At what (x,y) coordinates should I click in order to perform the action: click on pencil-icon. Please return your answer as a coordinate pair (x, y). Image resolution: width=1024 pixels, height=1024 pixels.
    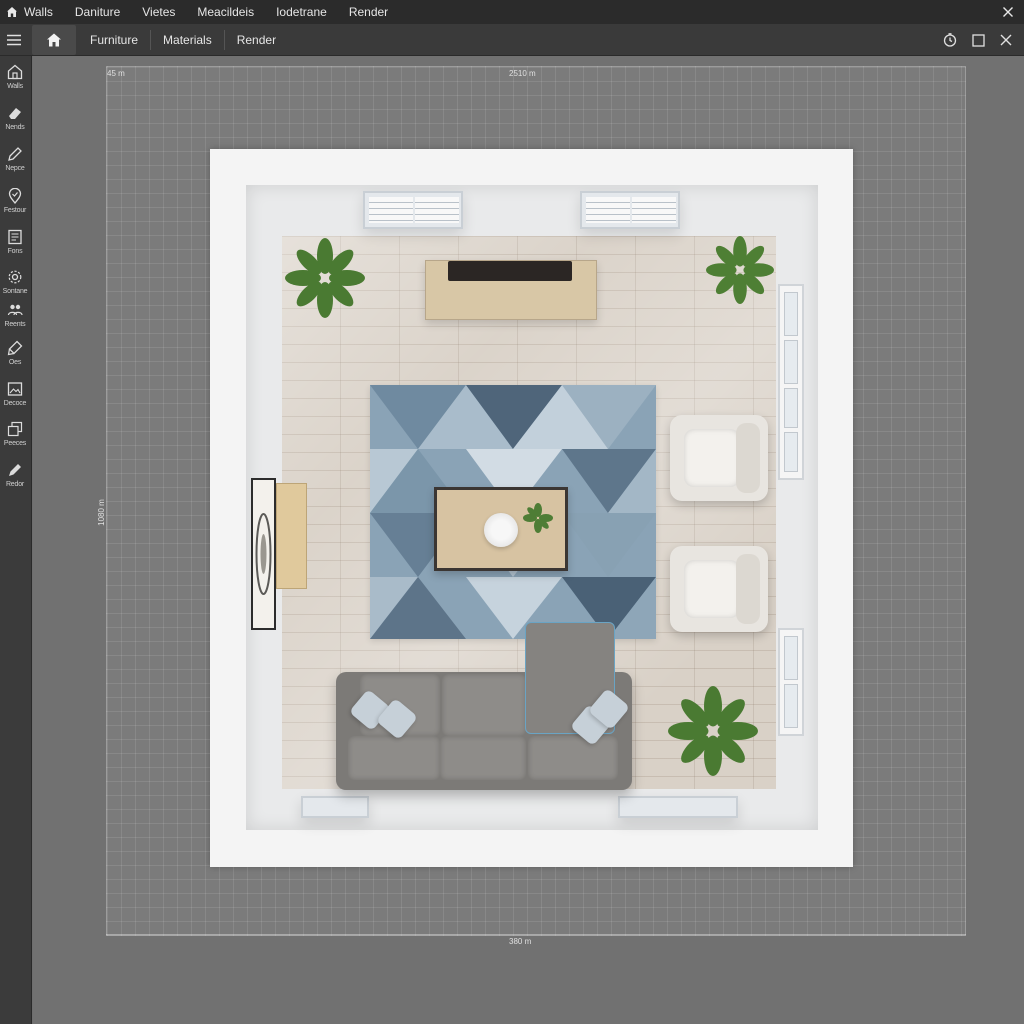
    Looking at the image, I should click on (15, 154).